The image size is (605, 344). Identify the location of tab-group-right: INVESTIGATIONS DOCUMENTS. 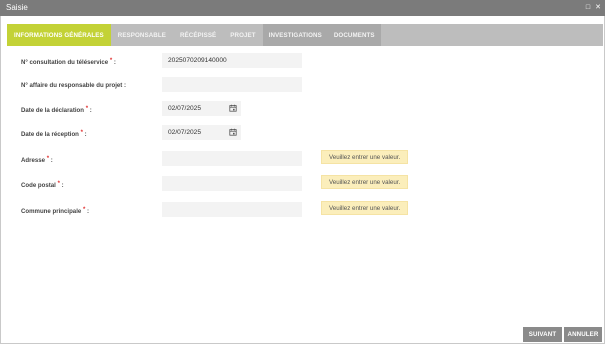
(321, 35).